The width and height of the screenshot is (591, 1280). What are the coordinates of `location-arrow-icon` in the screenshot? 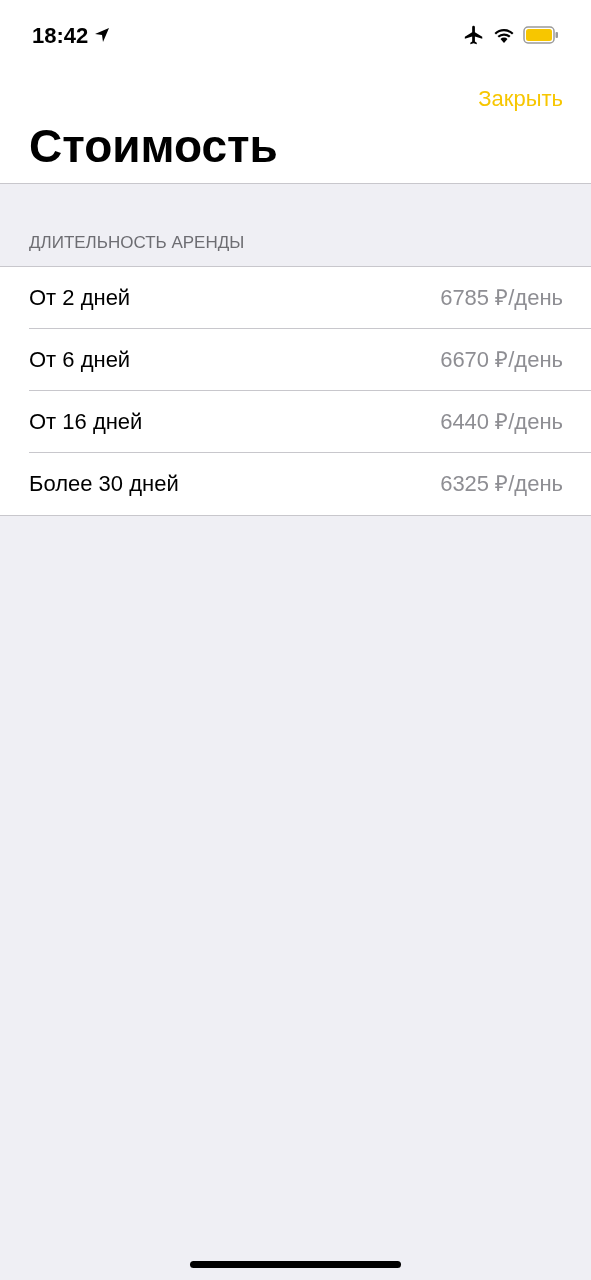 It's located at (102, 35).